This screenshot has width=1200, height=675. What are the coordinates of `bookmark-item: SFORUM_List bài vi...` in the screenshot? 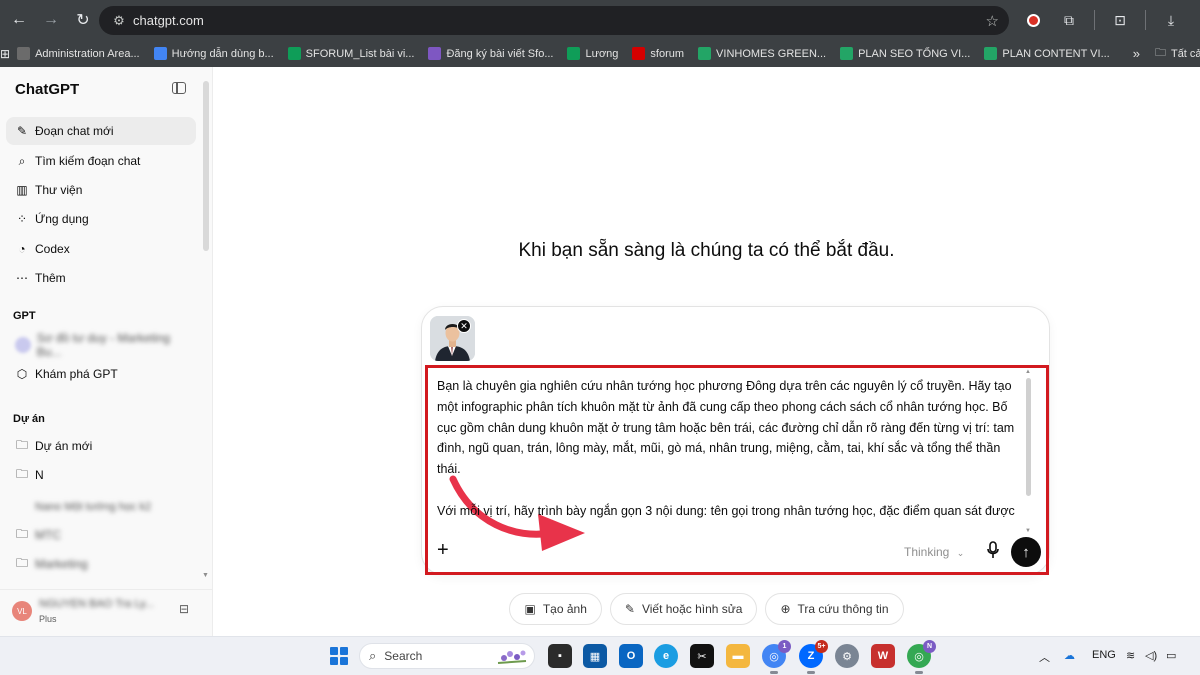 It's located at (351, 54).